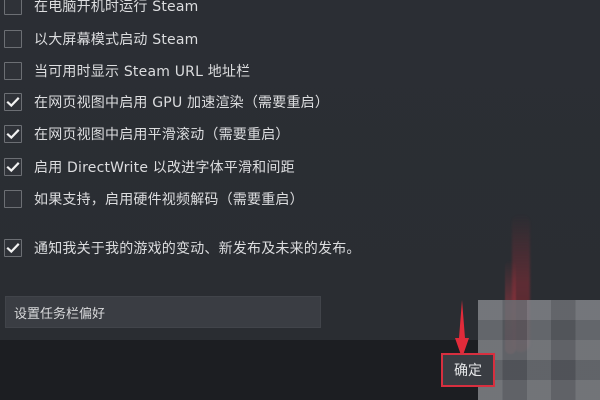 Image resolution: width=600 pixels, height=400 pixels. What do you see at coordinates (13, 199) in the screenshot?
I see `checkbox-hardware-video` at bounding box center [13, 199].